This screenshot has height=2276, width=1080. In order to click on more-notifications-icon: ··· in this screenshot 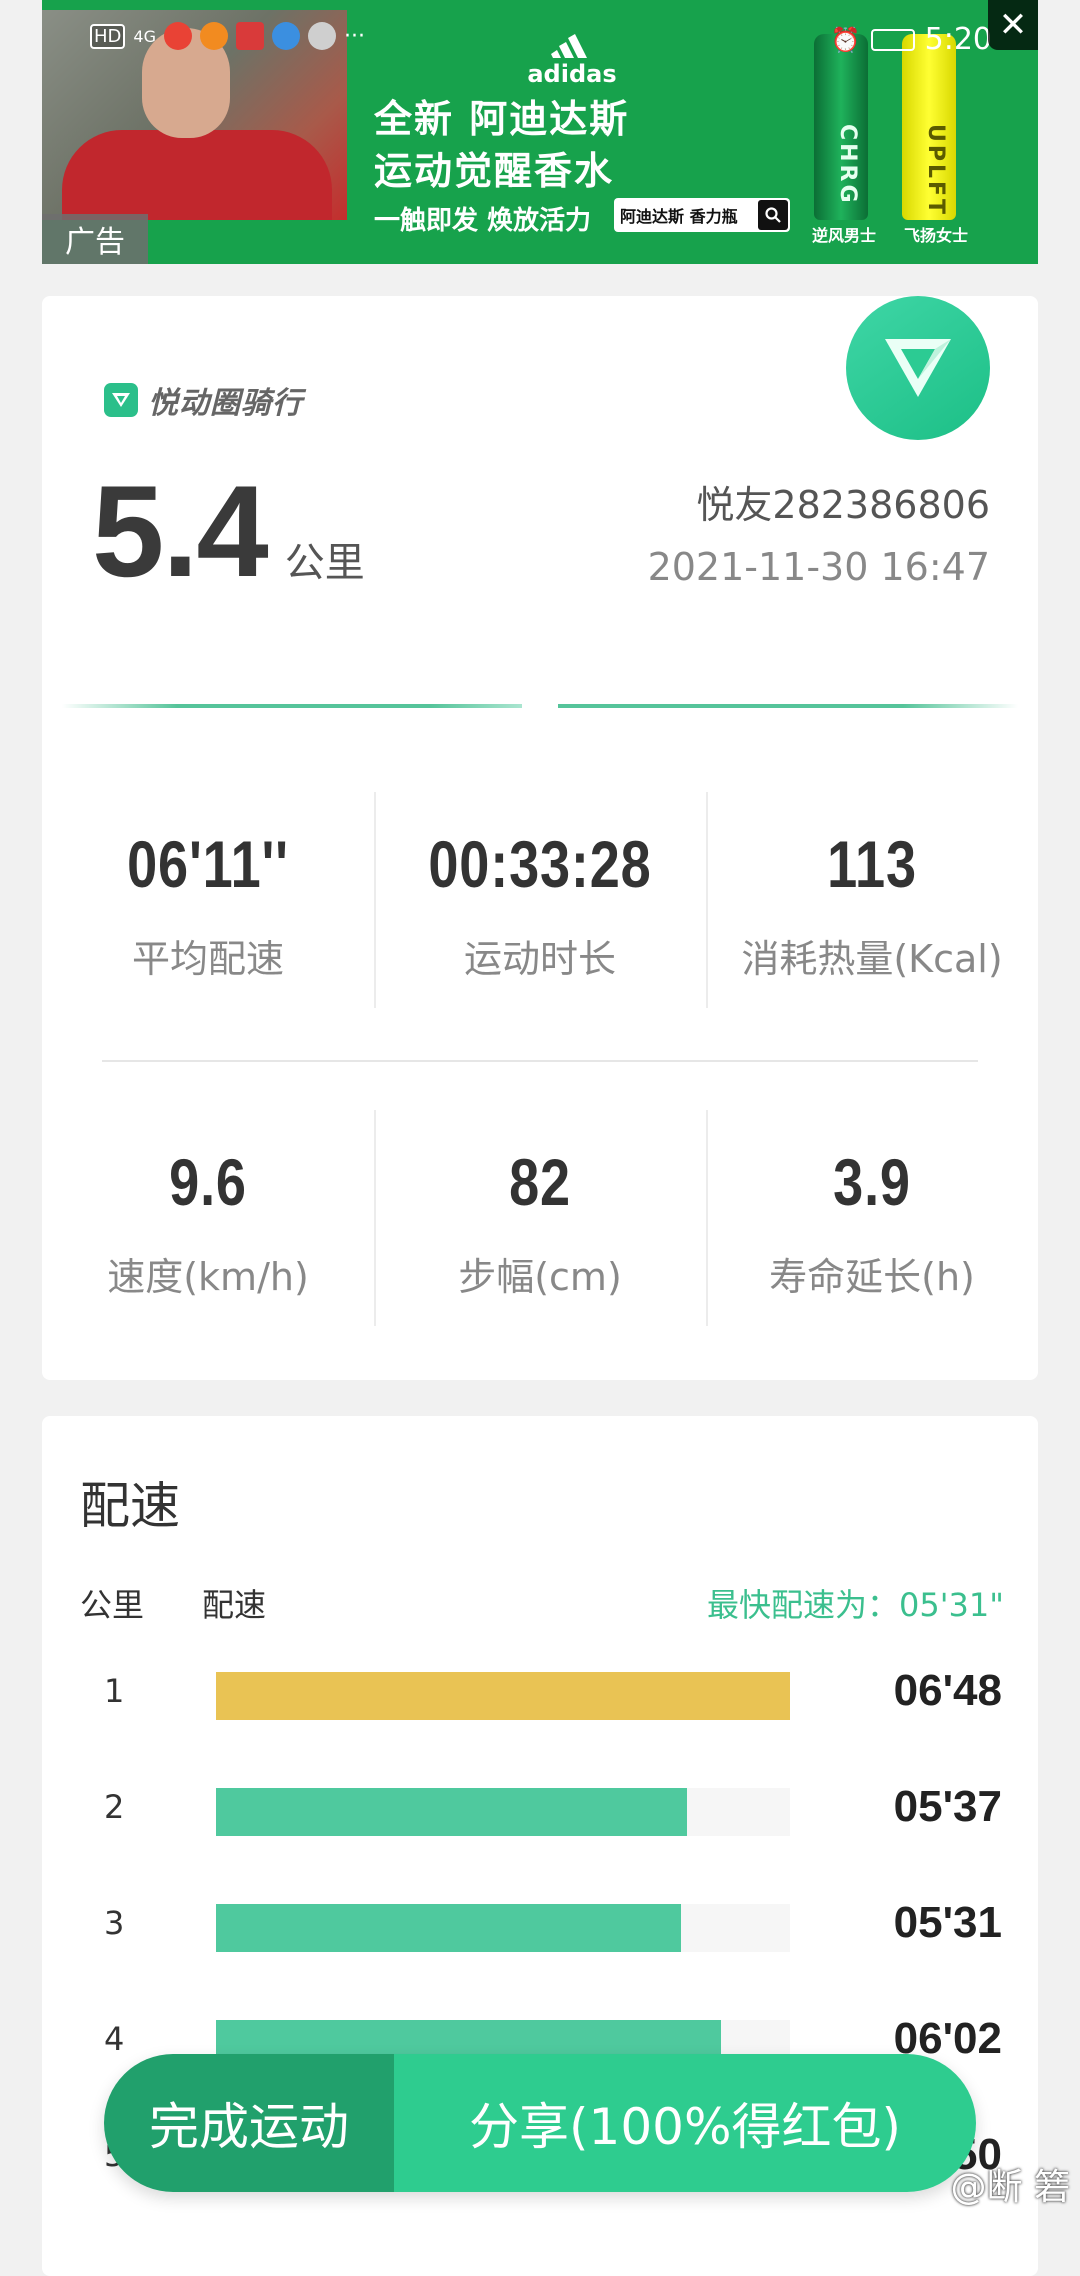, I will do `click(354, 36)`.